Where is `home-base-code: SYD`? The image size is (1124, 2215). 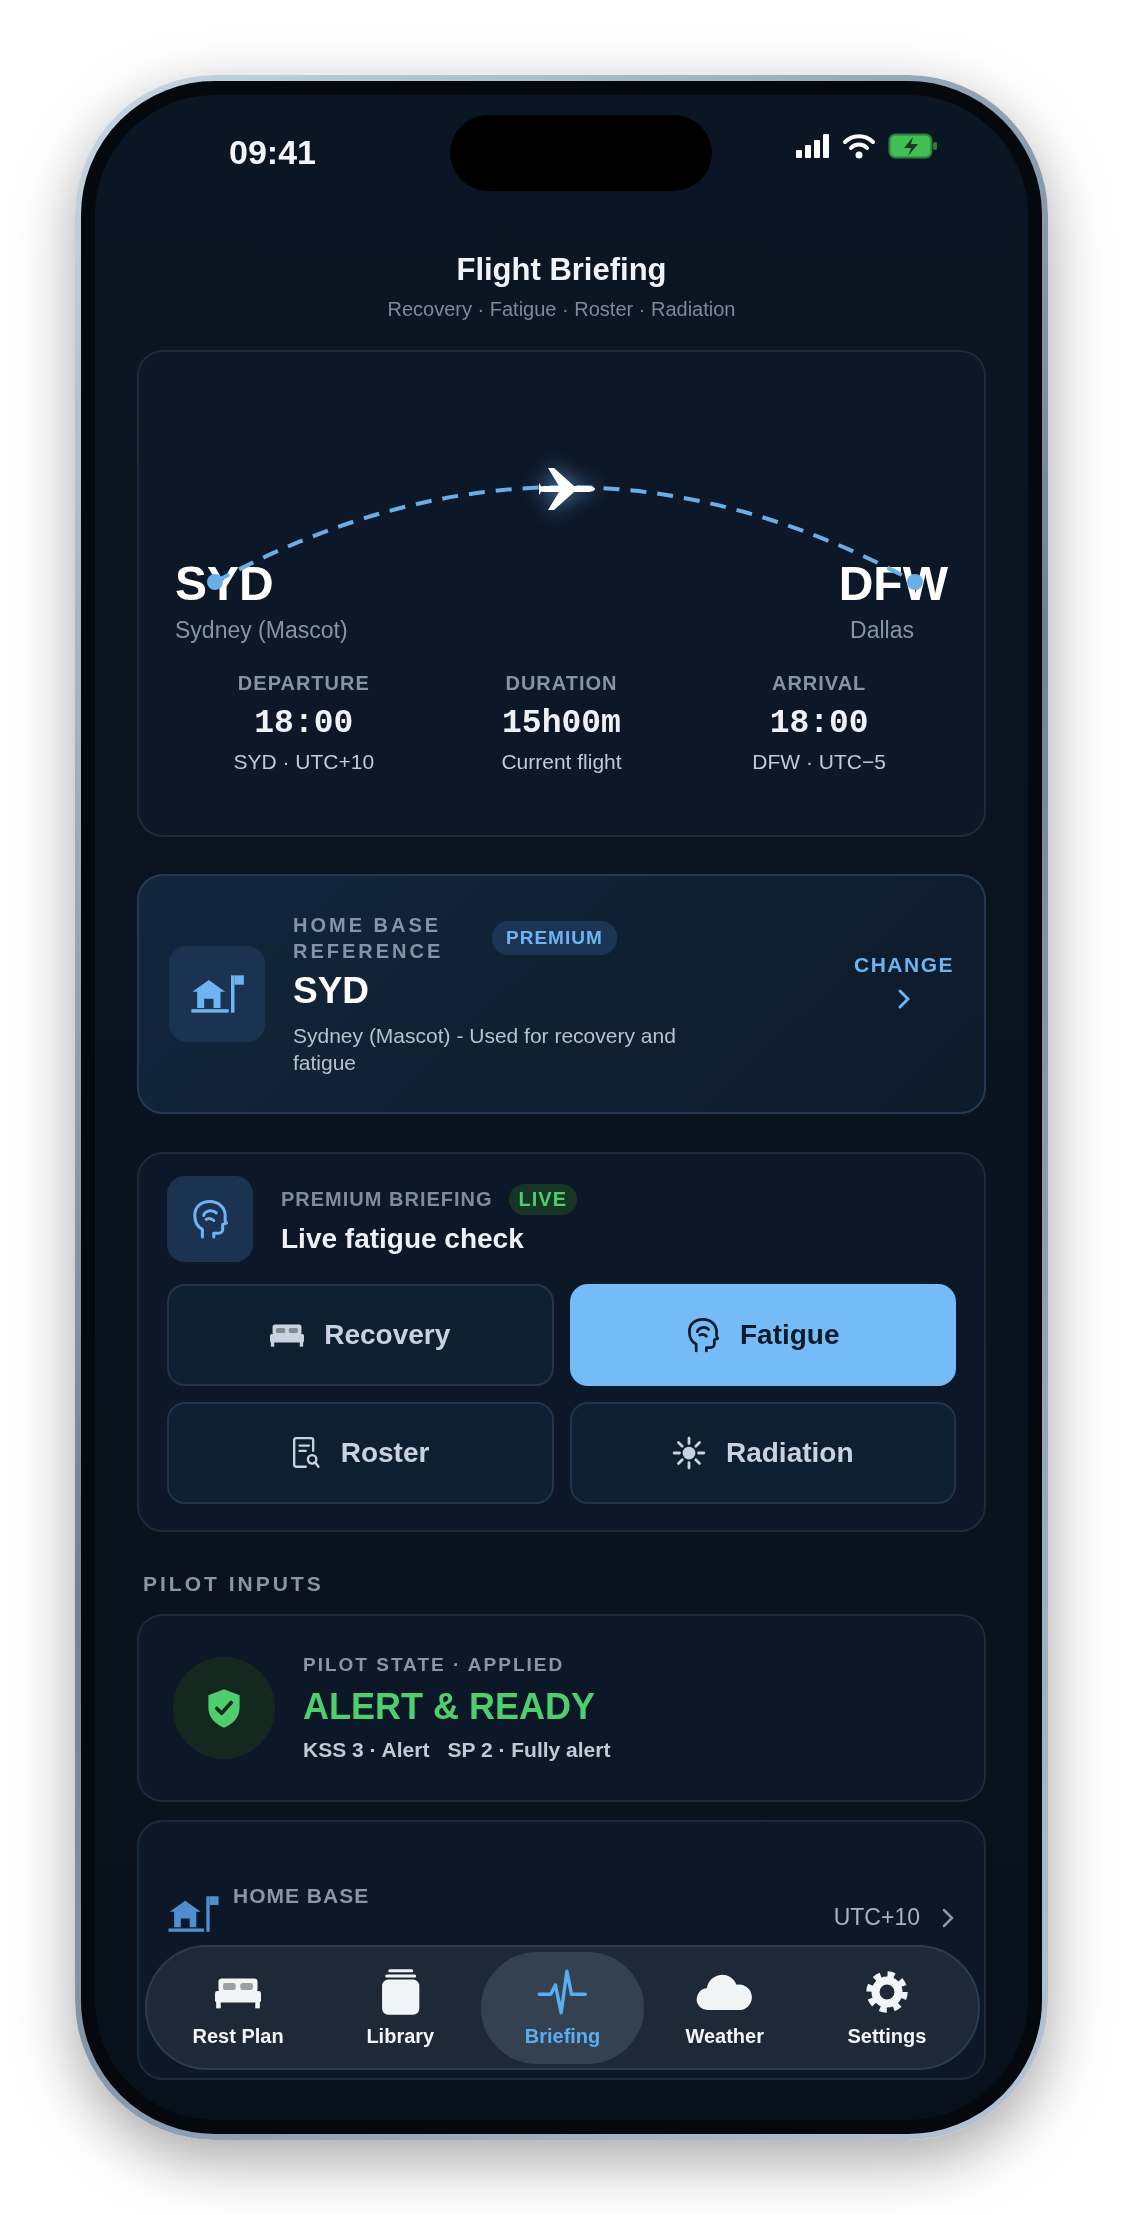 home-base-code: SYD is located at coordinates (332, 990).